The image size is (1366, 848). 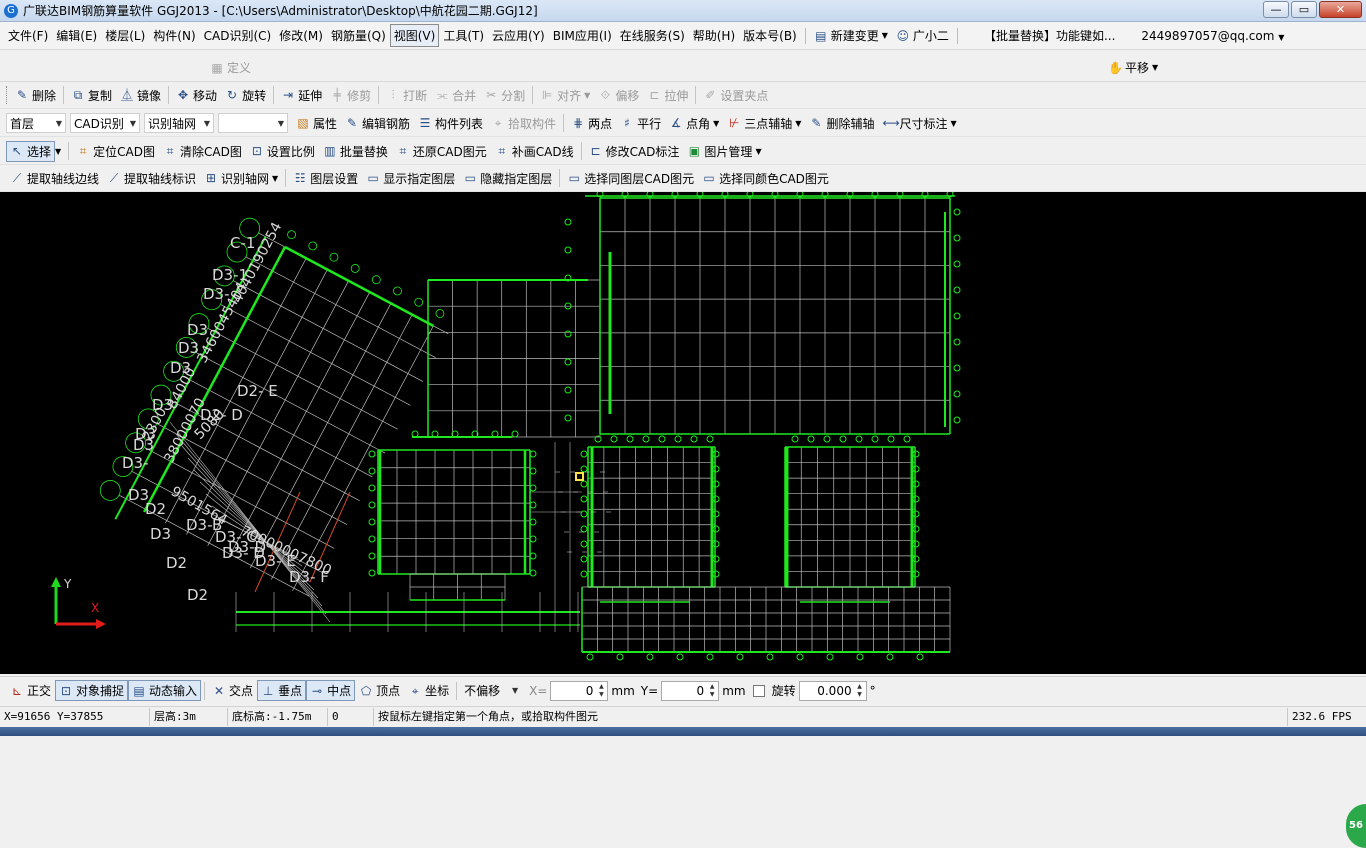 What do you see at coordinates (919, 123) in the screenshot?
I see `dimension-button: ⟷ 尺寸标注 ▼` at bounding box center [919, 123].